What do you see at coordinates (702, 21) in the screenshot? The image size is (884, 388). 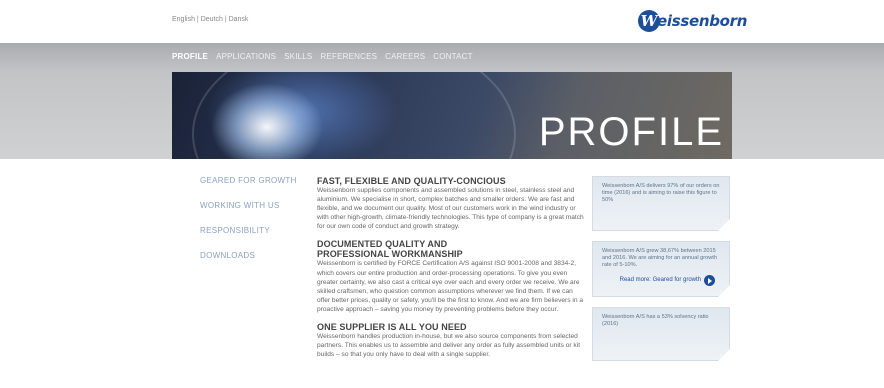 I see `logo-text: eissenborn` at bounding box center [702, 21].